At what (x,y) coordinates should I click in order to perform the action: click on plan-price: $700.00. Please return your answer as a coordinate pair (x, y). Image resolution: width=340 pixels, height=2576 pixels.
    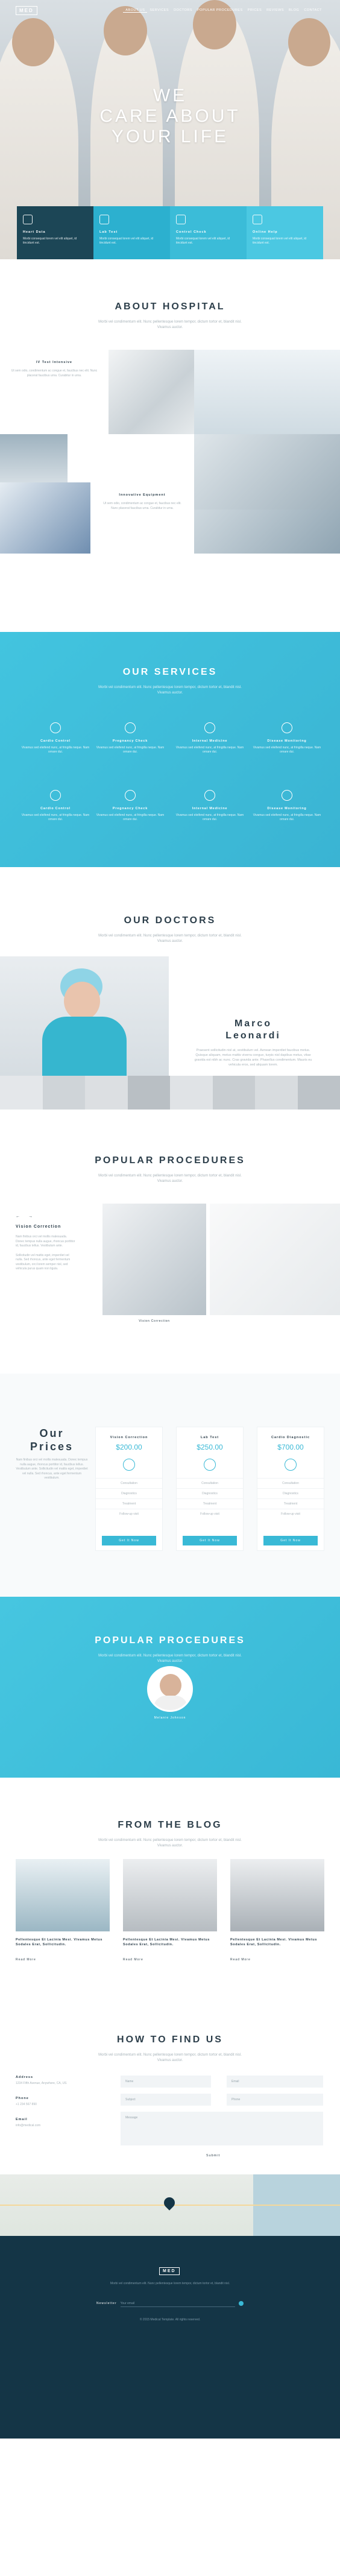
    Looking at the image, I should click on (290, 1447).